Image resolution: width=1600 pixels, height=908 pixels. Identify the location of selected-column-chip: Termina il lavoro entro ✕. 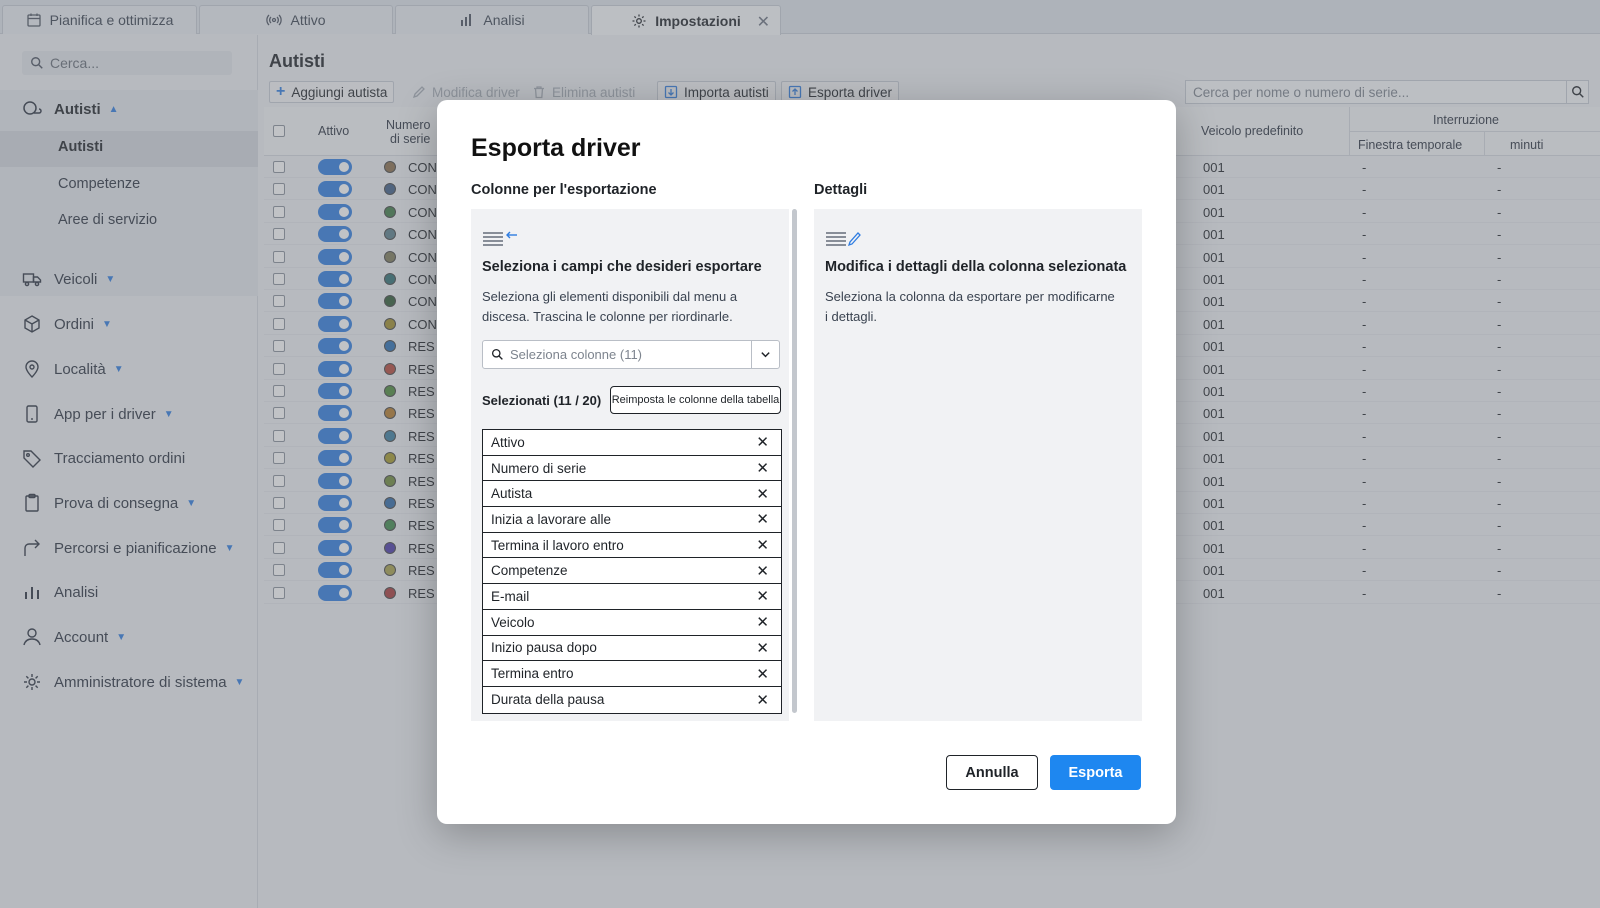
(632, 546).